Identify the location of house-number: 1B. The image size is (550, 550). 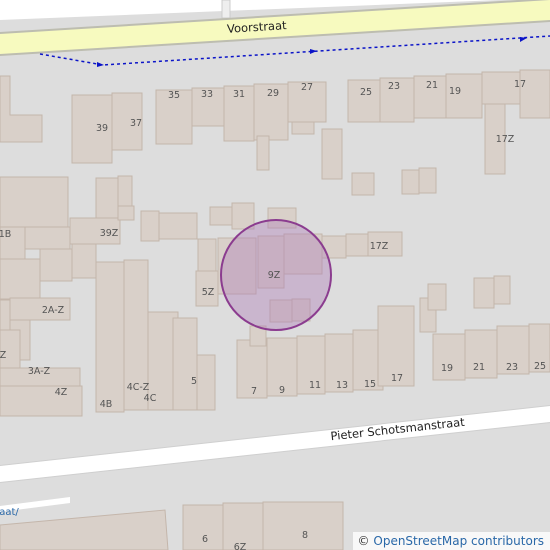
(5, 234).